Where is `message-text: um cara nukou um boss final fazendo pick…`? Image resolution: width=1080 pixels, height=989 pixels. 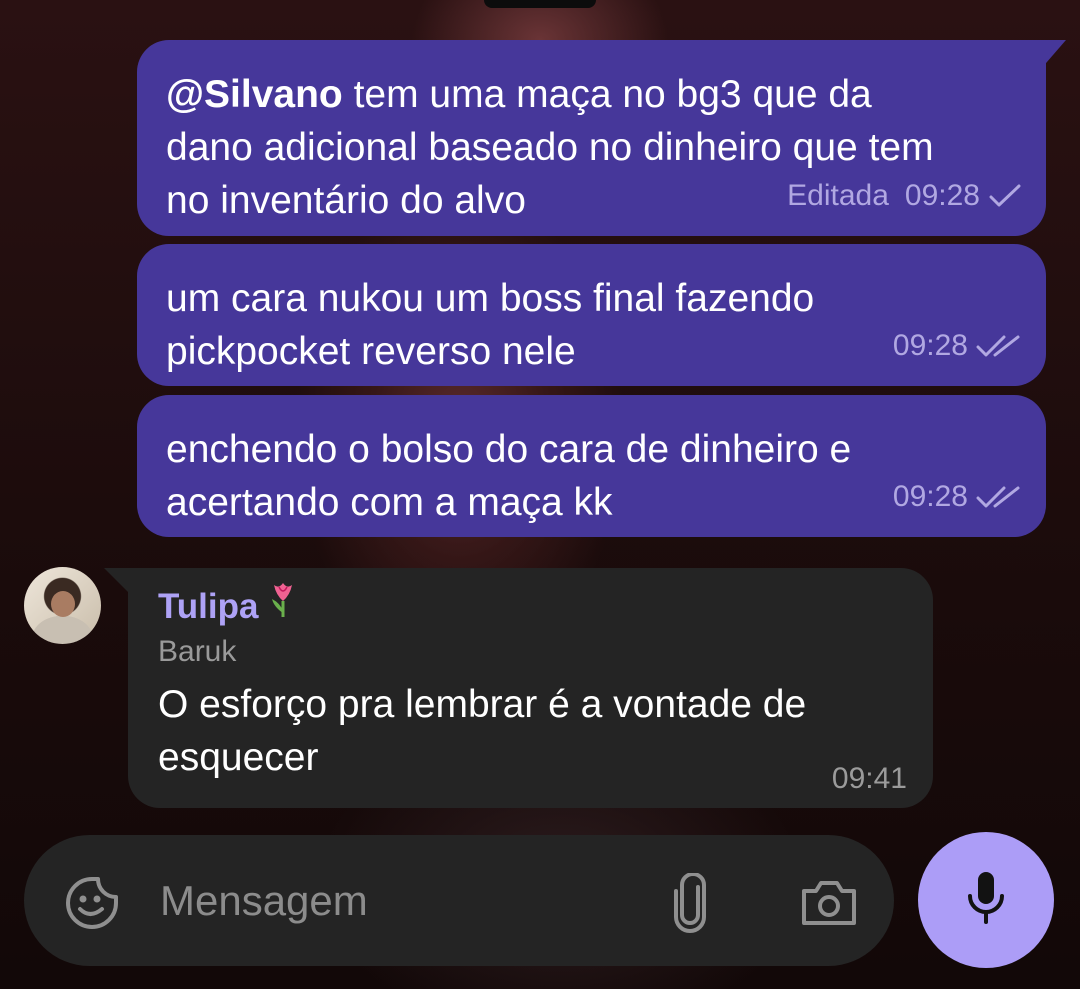 message-text: um cara nukou um boss final fazendo pick… is located at coordinates (490, 325).